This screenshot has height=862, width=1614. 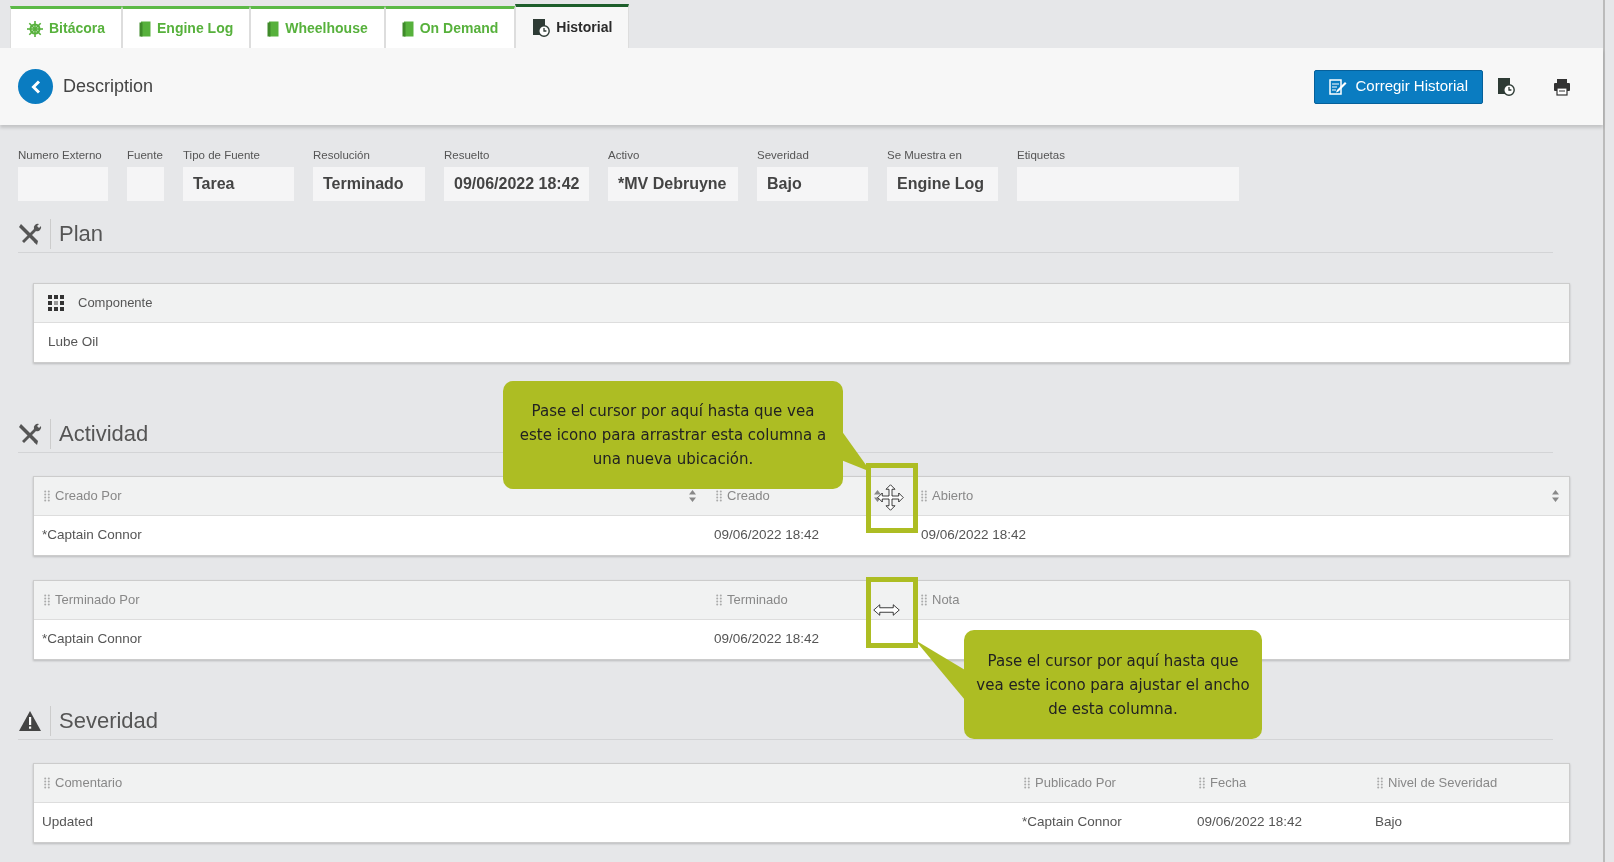 I want to click on field-label: Resuelto, so click(x=467, y=155).